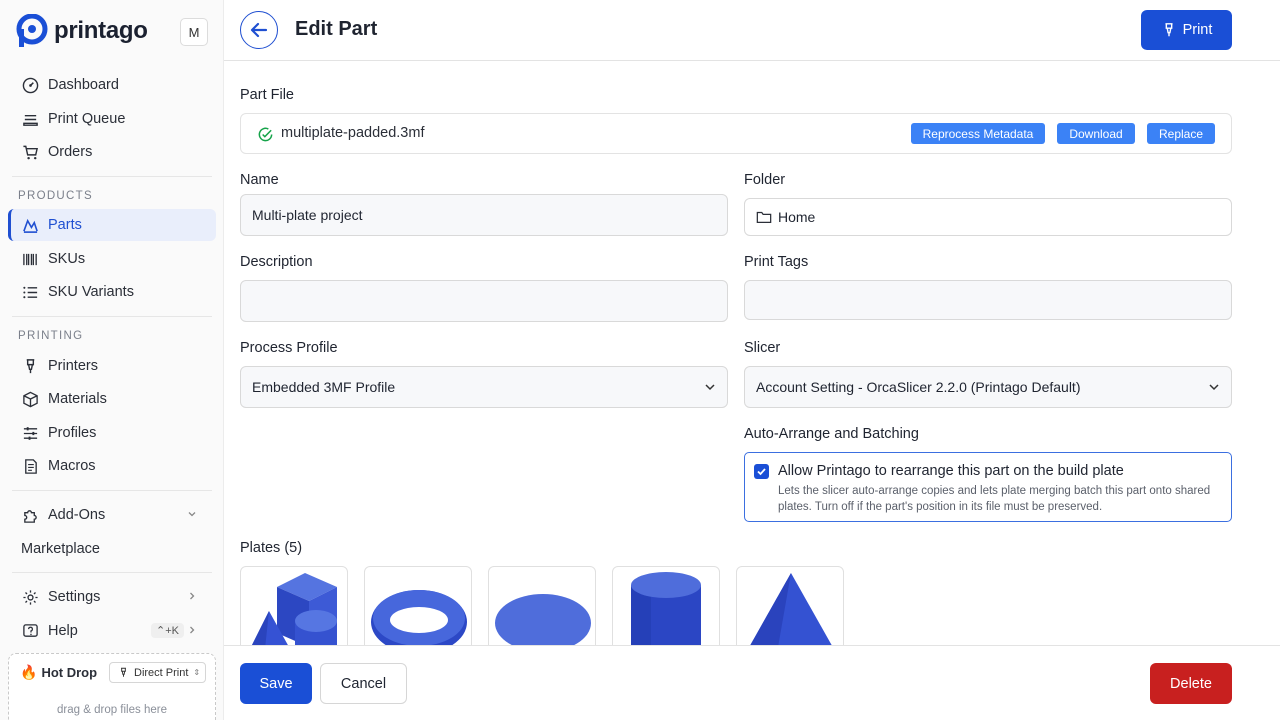 The height and width of the screenshot is (720, 1280). I want to click on checkmark-icon, so click(761, 472).